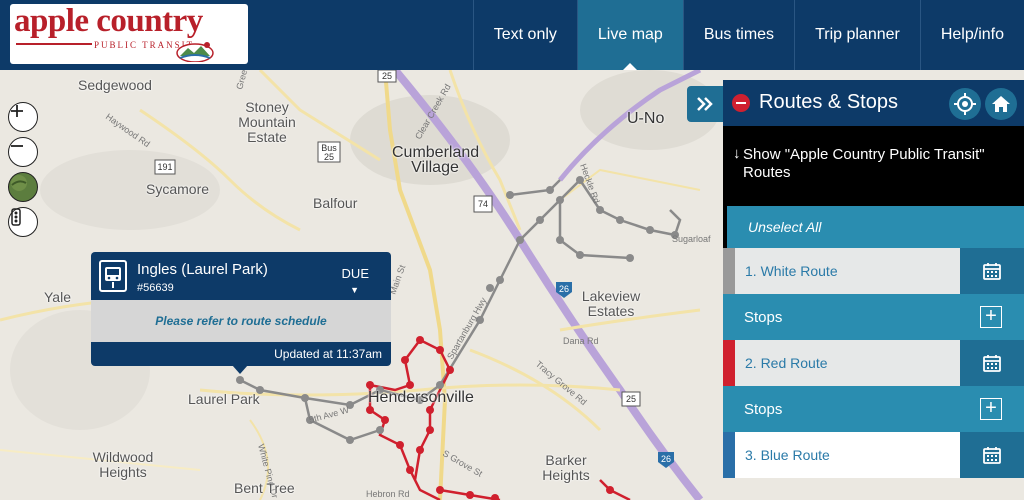  I want to click on popup-header: Ingles (Laurel Park) #56639 DUE ▼, so click(241, 276).